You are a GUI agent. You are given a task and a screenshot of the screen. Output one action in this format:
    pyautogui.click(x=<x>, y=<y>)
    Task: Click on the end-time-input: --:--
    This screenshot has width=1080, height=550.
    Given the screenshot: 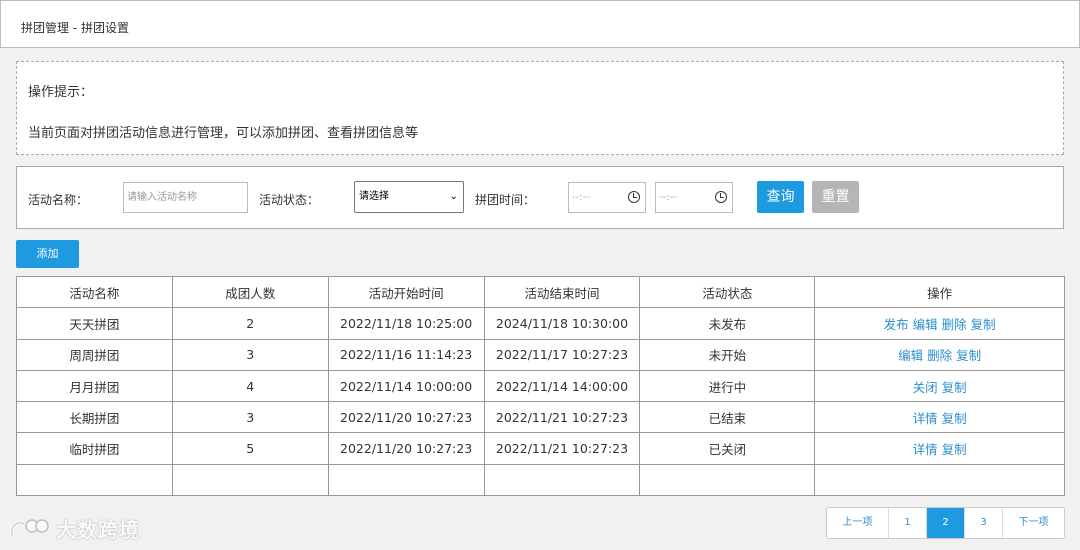 What is the action you would take?
    pyautogui.click(x=694, y=197)
    